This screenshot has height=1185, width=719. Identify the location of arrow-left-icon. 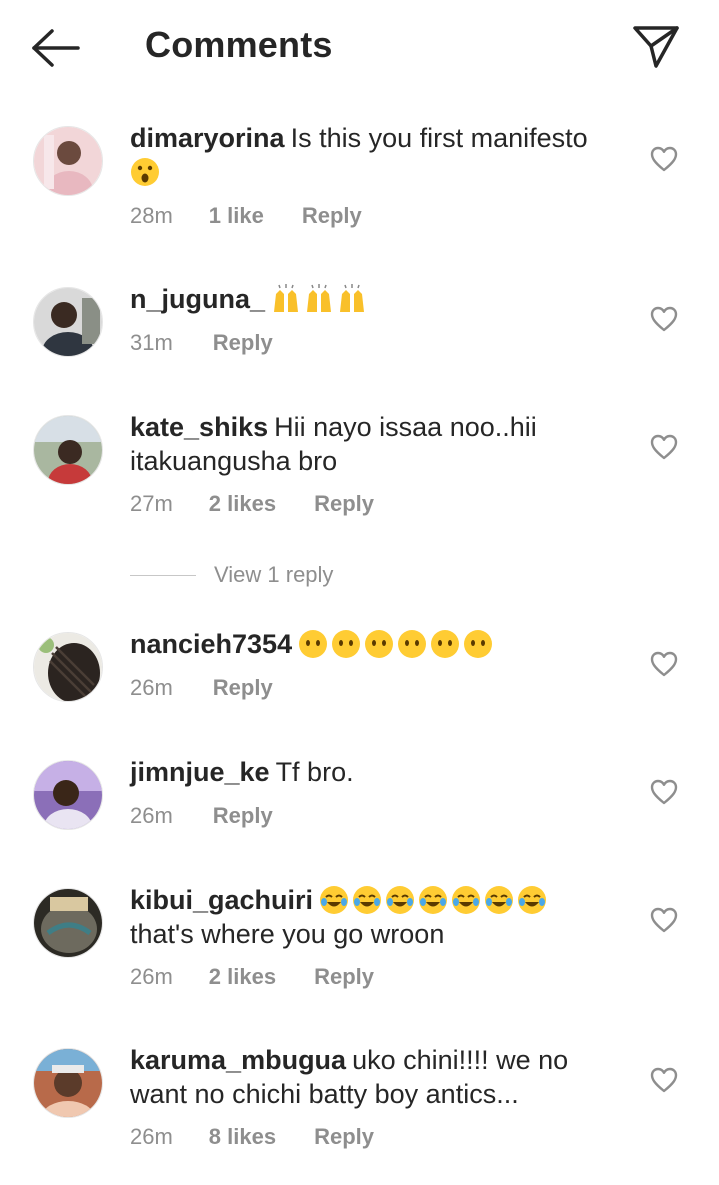
(56, 48).